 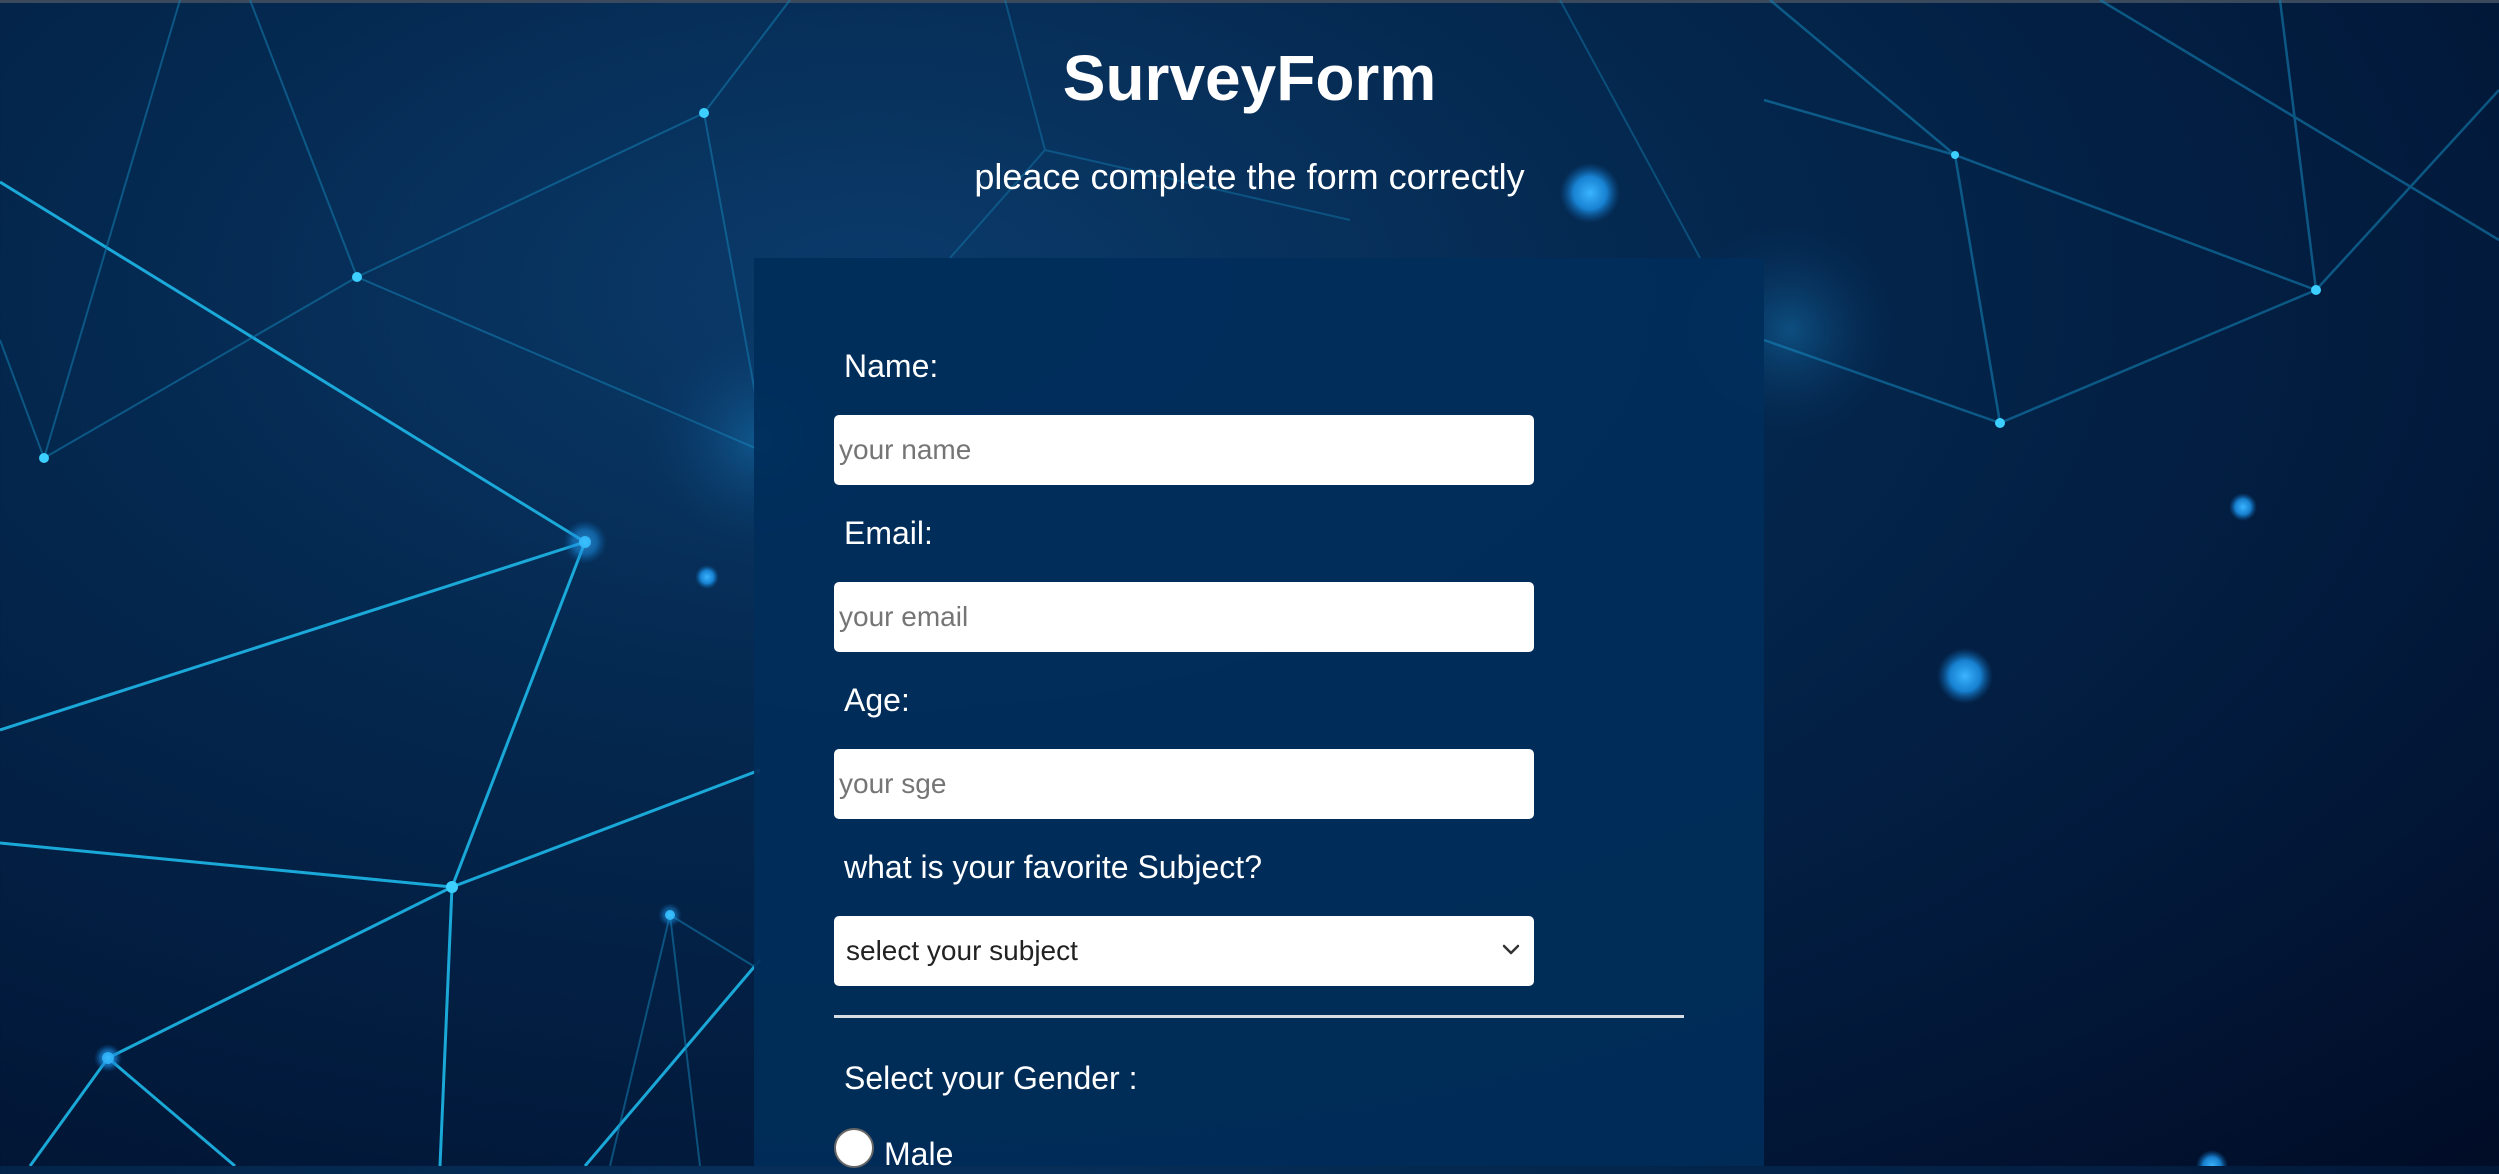 What do you see at coordinates (919, 1154) in the screenshot?
I see `male-radio-label: Male` at bounding box center [919, 1154].